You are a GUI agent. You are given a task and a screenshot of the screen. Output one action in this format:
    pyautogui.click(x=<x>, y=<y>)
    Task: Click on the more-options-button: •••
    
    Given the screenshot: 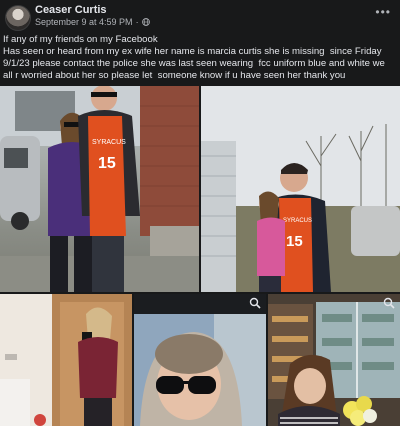 What is the action you would take?
    pyautogui.click(x=383, y=12)
    